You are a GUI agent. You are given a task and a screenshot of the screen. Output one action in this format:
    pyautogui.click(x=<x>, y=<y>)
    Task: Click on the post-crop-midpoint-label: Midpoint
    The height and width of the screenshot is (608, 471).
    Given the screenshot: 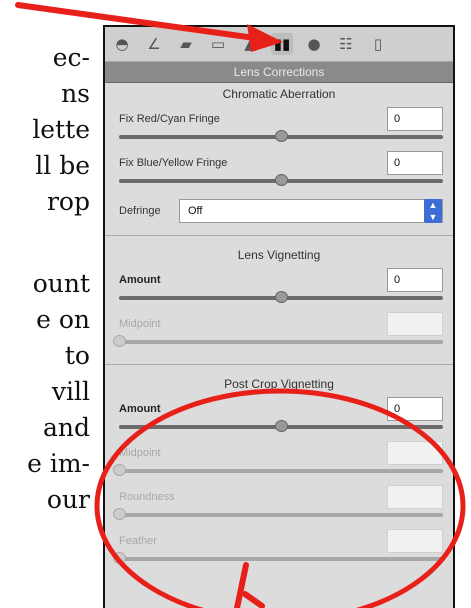 What is the action you would take?
    pyautogui.click(x=140, y=453)
    